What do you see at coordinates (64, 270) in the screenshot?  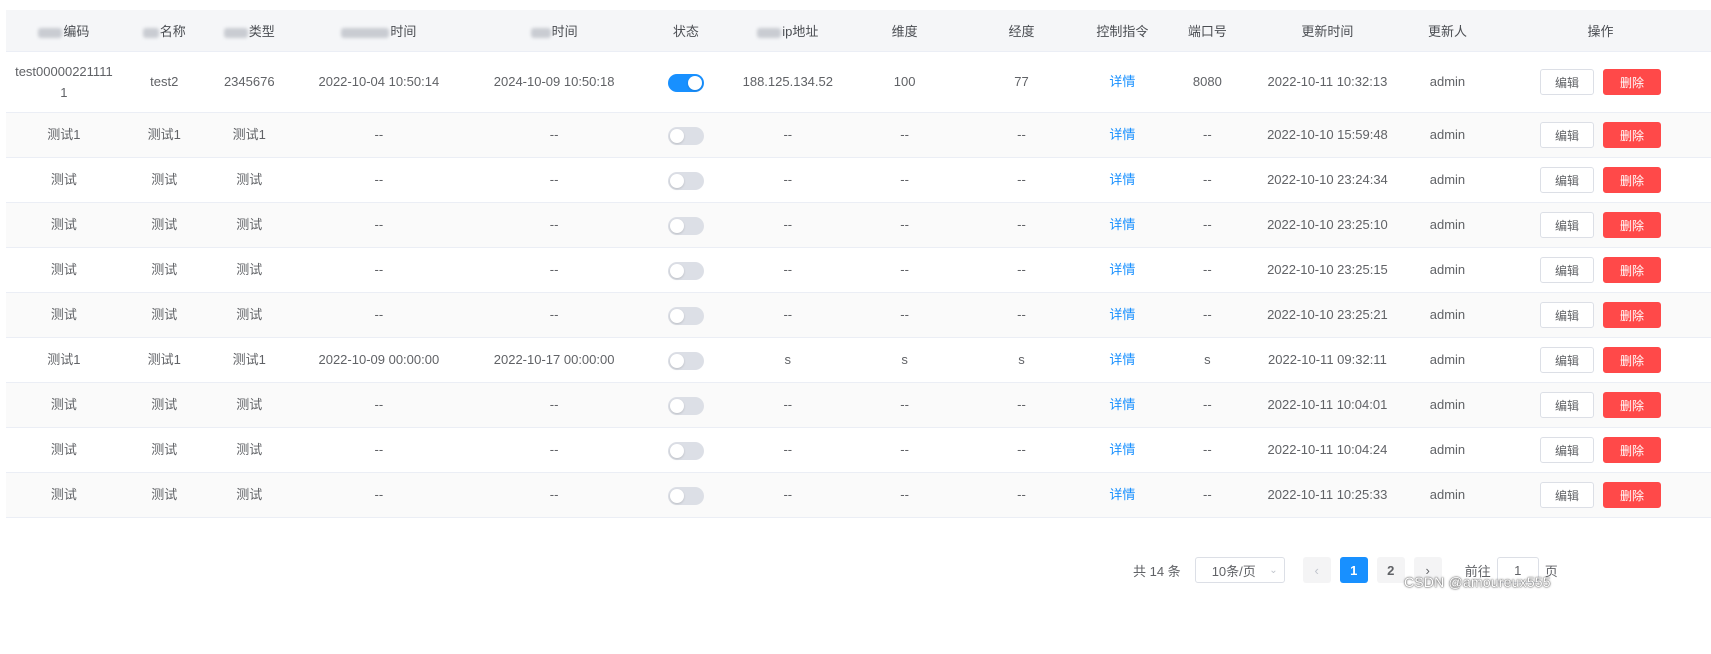 I see `cell-code: 测试` at bounding box center [64, 270].